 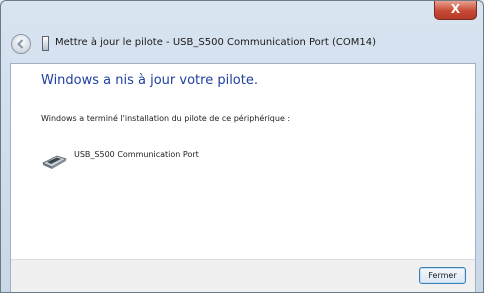 I want to click on back-button, so click(x=21, y=44).